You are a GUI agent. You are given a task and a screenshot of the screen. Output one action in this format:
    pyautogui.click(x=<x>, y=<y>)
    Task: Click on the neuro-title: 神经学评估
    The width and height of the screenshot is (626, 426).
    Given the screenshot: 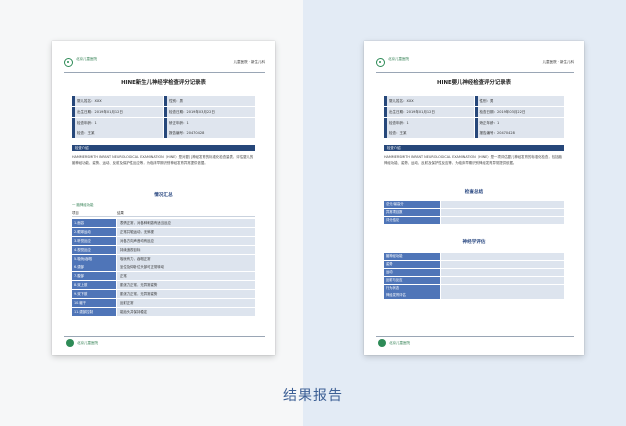 What is the action you would take?
    pyautogui.click(x=474, y=242)
    